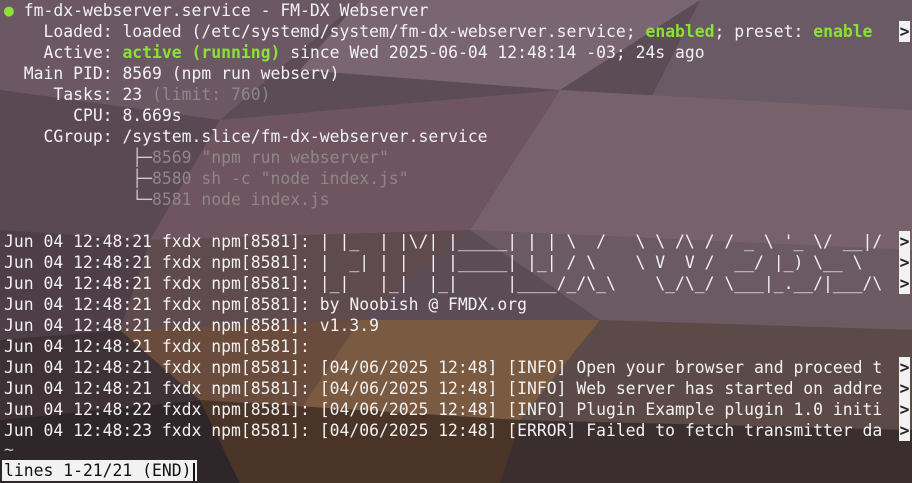 Image resolution: width=912 pixels, height=483 pixels. What do you see at coordinates (449, 178) in the screenshot?
I see `cgroup-tree-item: ├─8580 sh -c "node index.js"` at bounding box center [449, 178].